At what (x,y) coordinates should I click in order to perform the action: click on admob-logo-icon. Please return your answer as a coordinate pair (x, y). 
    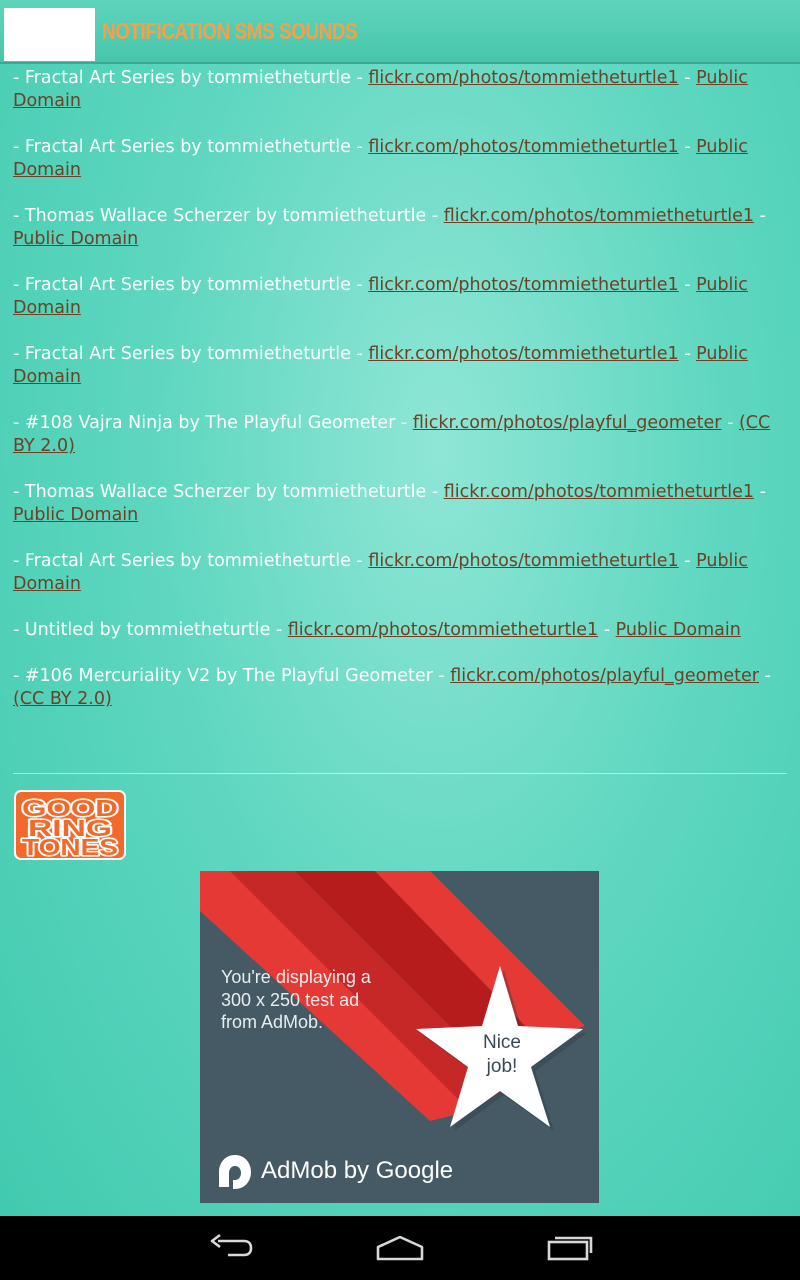
    Looking at the image, I should click on (235, 1172).